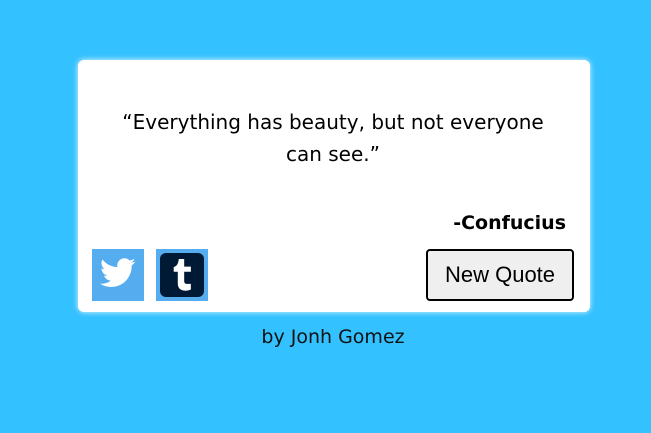 The width and height of the screenshot is (651, 433). What do you see at coordinates (333, 337) in the screenshot?
I see `author-credit: by Jonh Gomez` at bounding box center [333, 337].